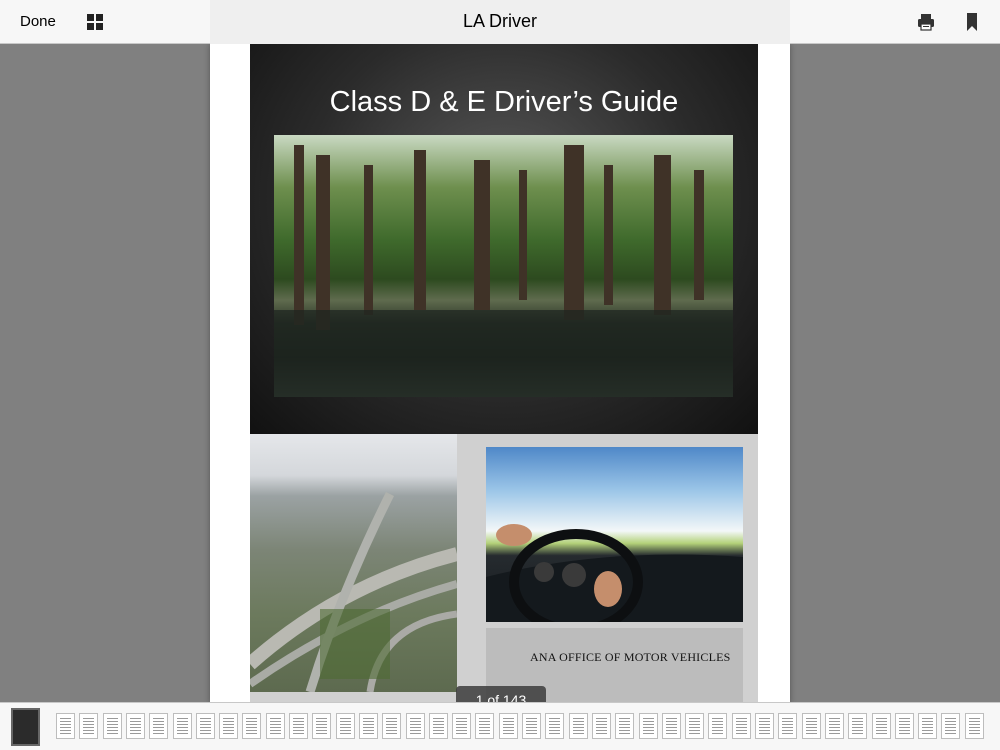 This screenshot has width=1000, height=750. I want to click on top-toolbar: Done LA Driver, so click(500, 22).